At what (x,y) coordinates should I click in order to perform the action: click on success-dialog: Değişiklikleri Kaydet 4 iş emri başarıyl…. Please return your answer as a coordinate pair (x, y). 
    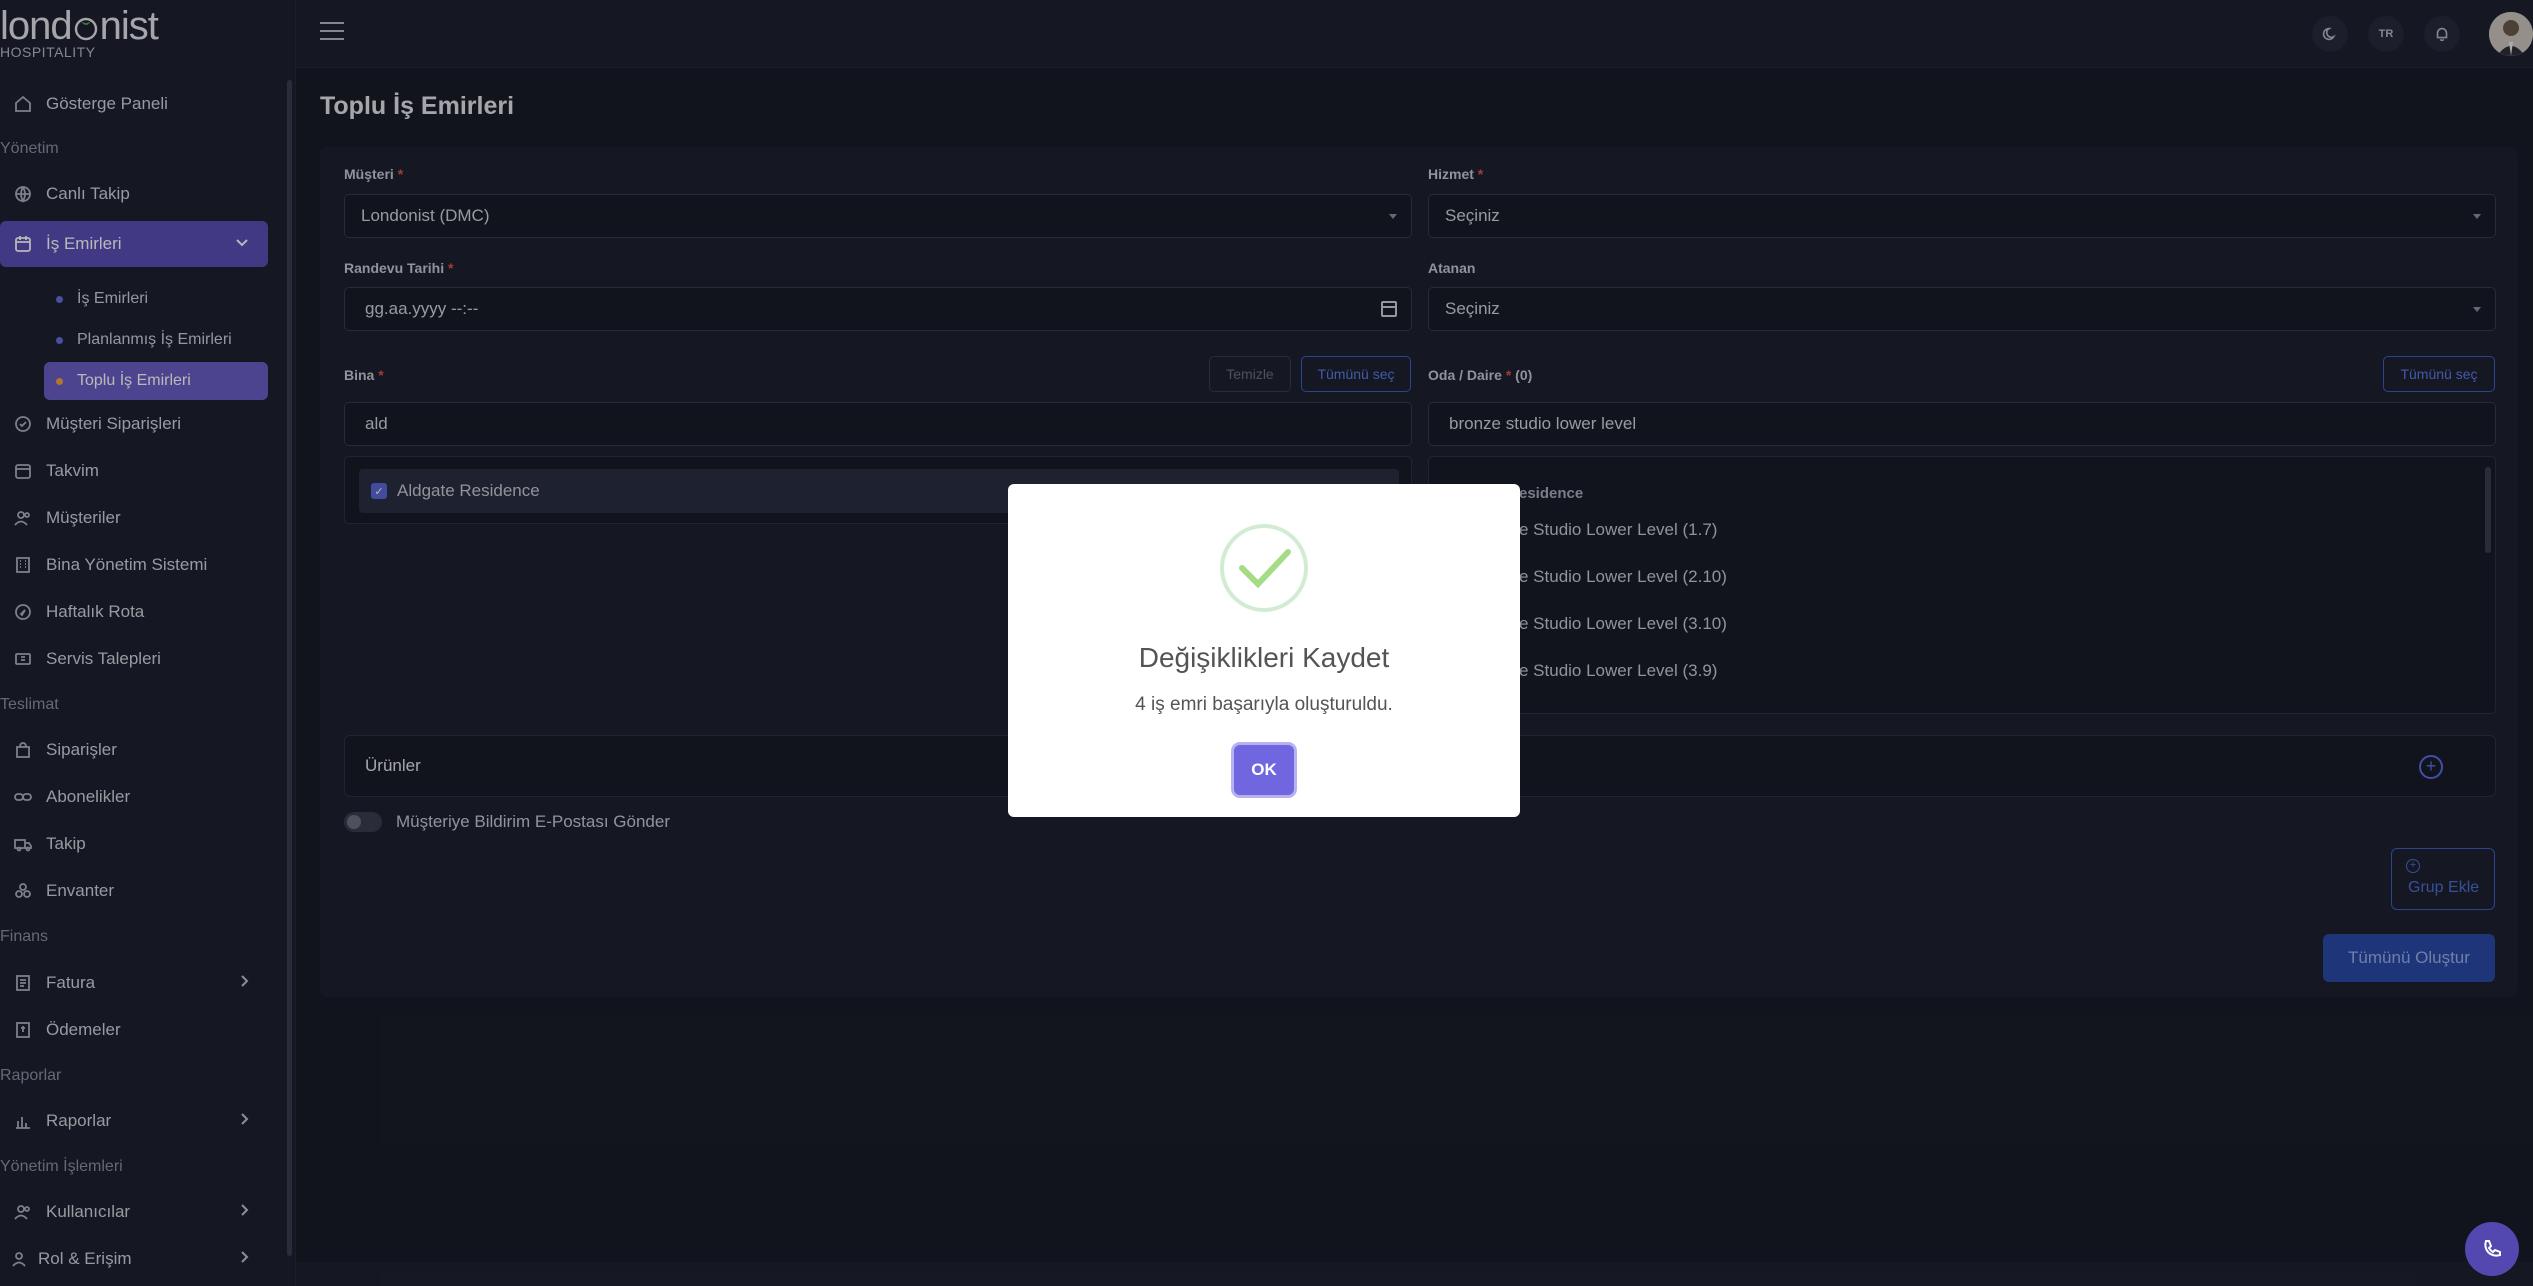
    Looking at the image, I should click on (1264, 650).